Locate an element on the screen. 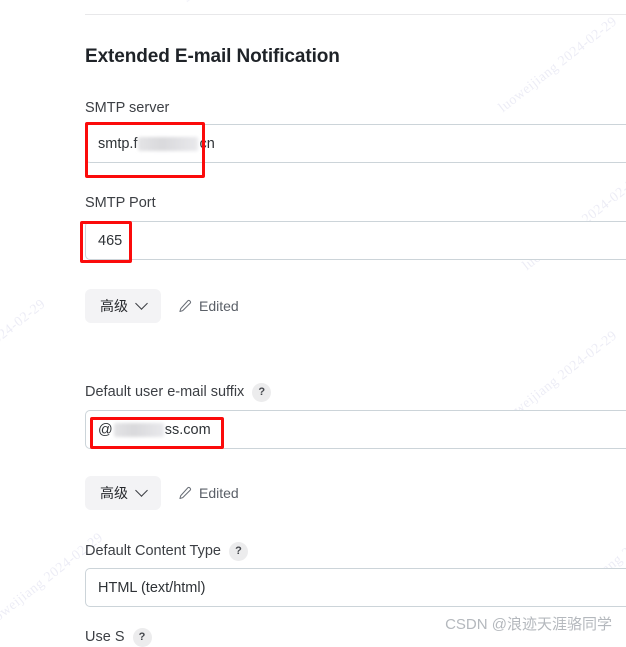 The width and height of the screenshot is (626, 647). smtp-server-label: SMTP server is located at coordinates (127, 108).